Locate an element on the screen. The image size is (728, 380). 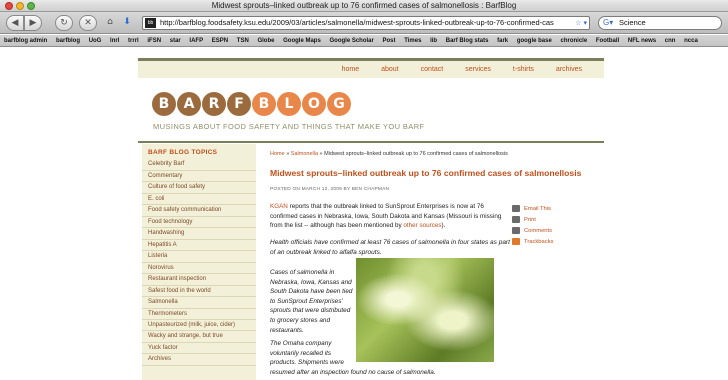
bookmark-item: lib is located at coordinates (433, 41).